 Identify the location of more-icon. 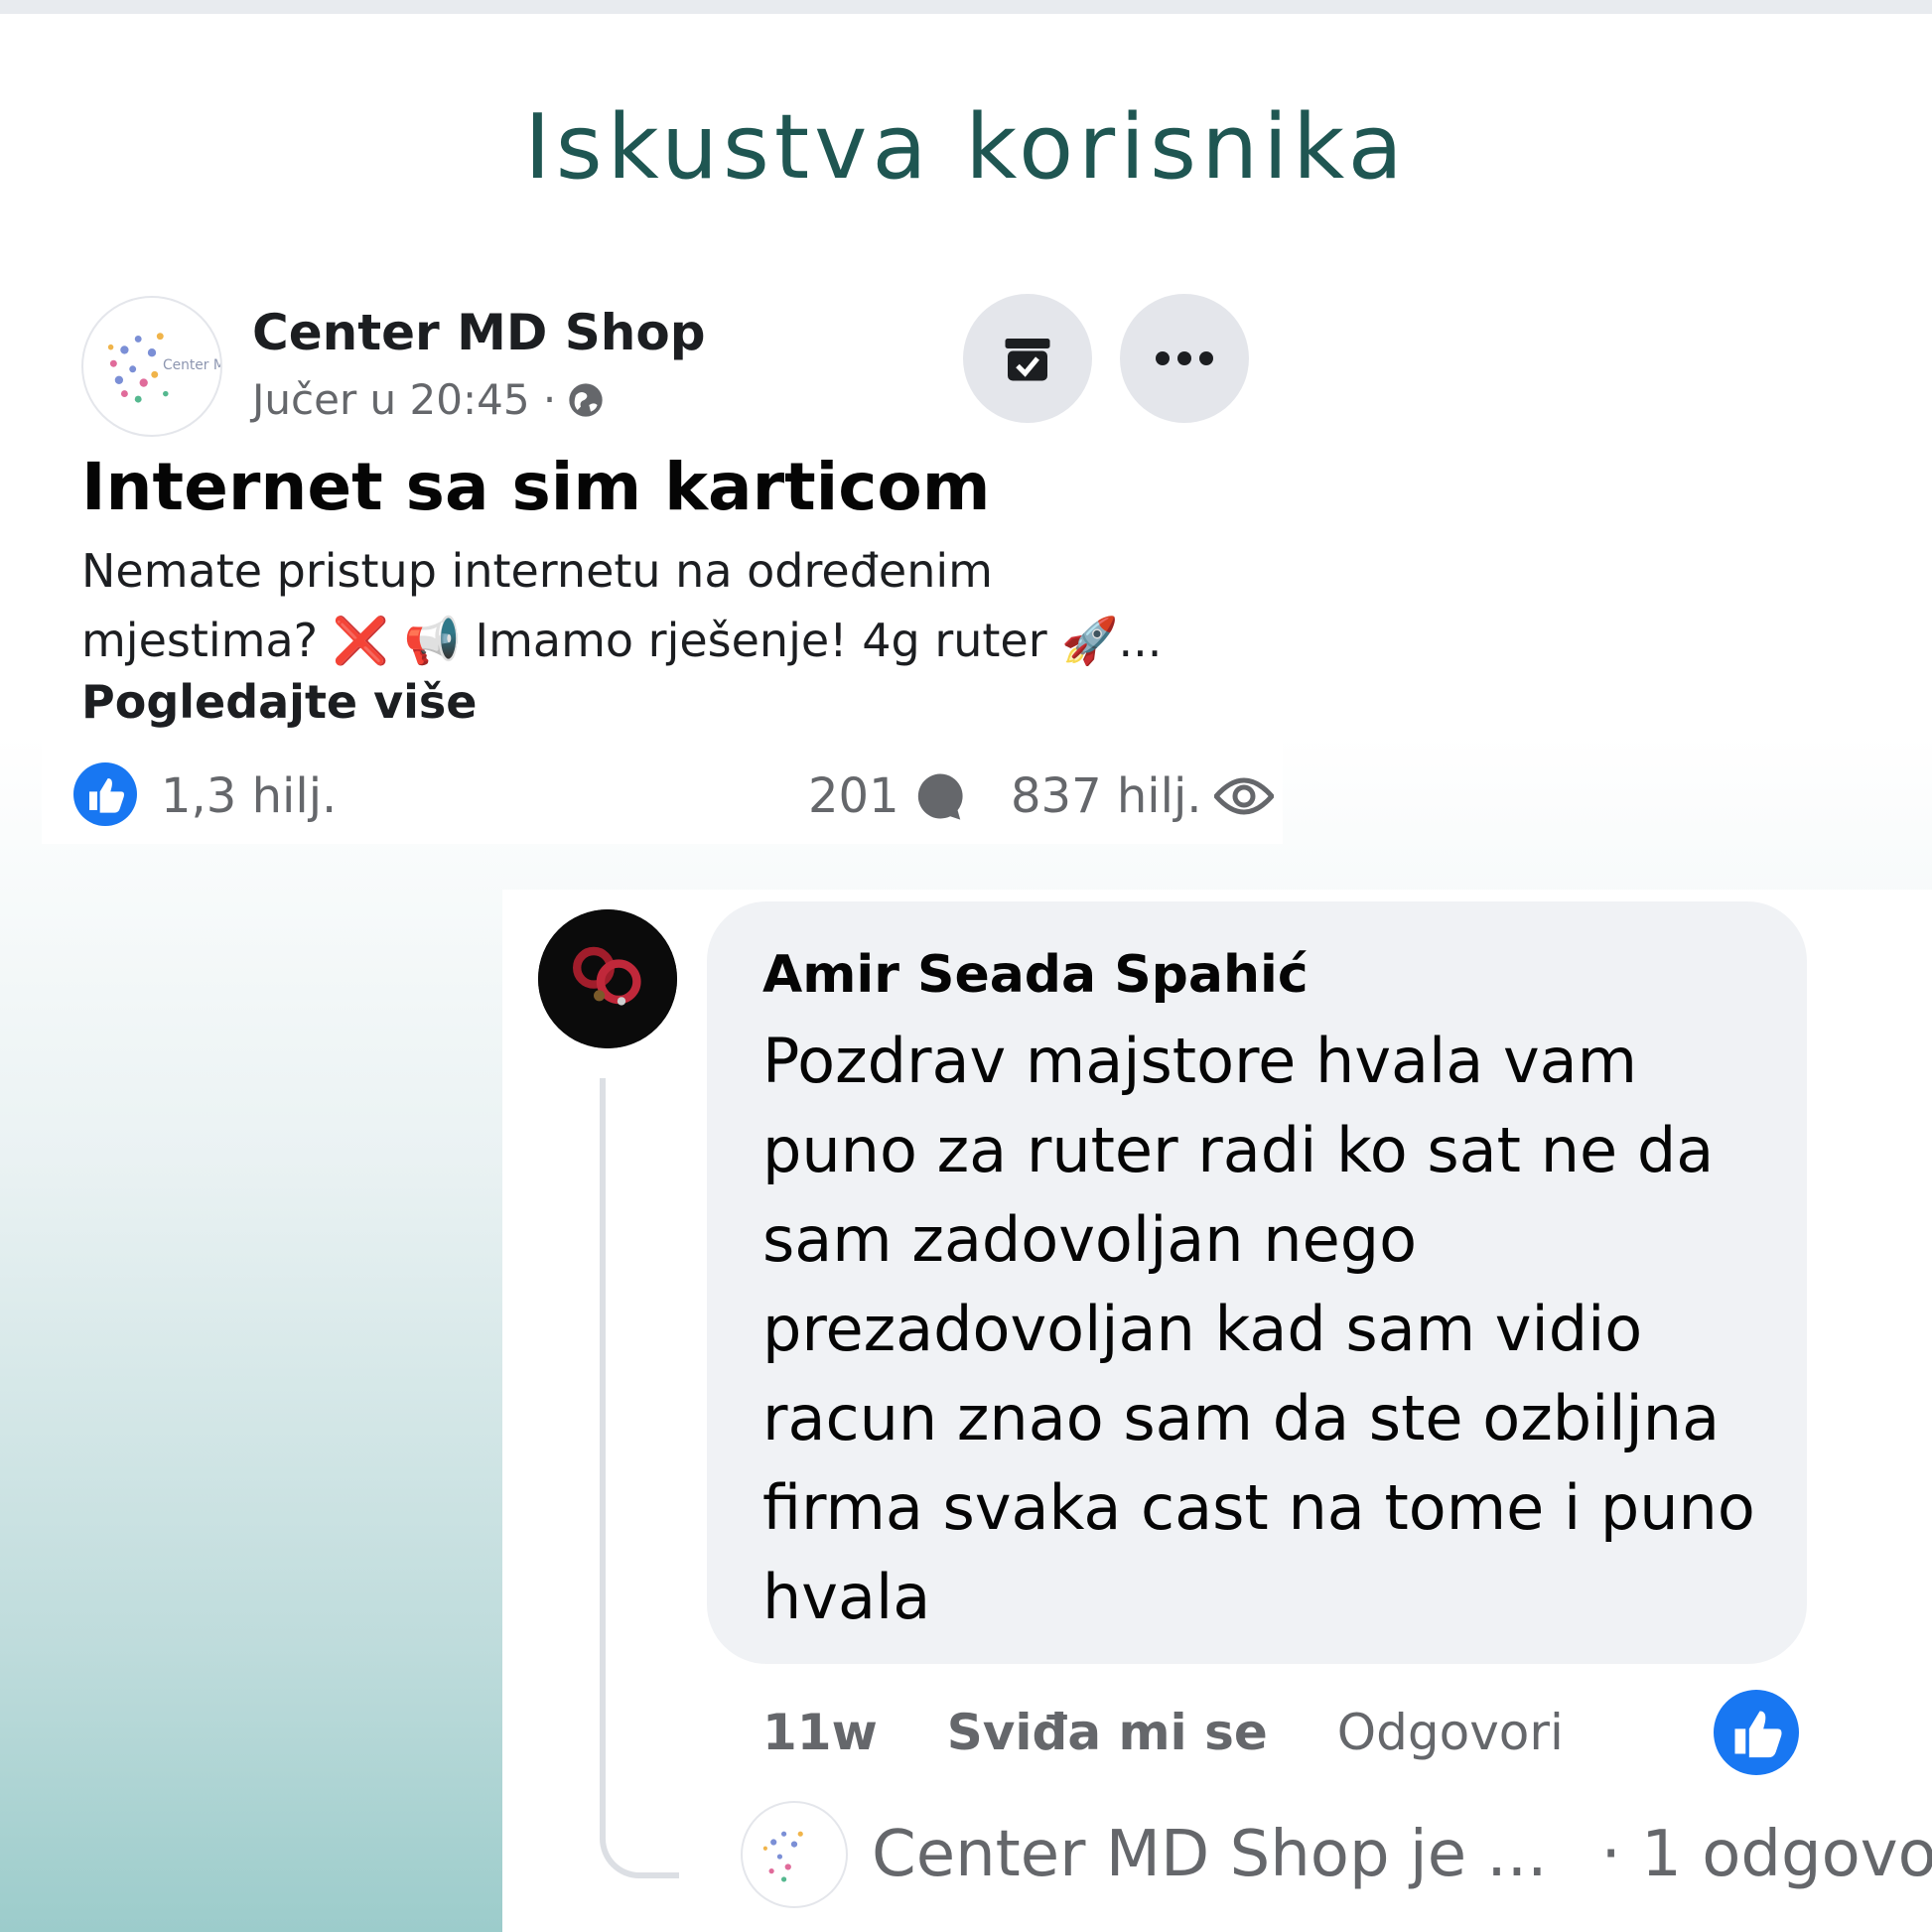
(1185, 358).